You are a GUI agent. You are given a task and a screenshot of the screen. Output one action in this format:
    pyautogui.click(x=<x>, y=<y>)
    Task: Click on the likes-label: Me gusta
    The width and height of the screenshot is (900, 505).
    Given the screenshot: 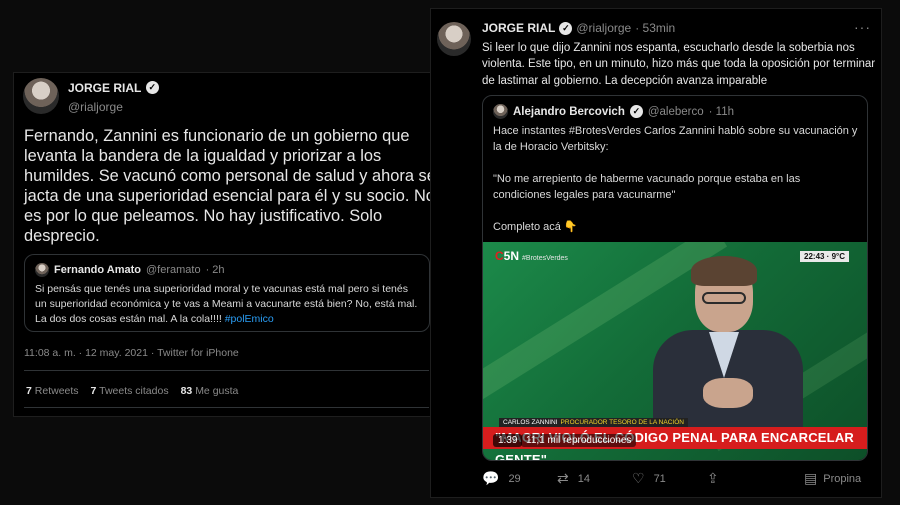 What is the action you would take?
    pyautogui.click(x=217, y=391)
    